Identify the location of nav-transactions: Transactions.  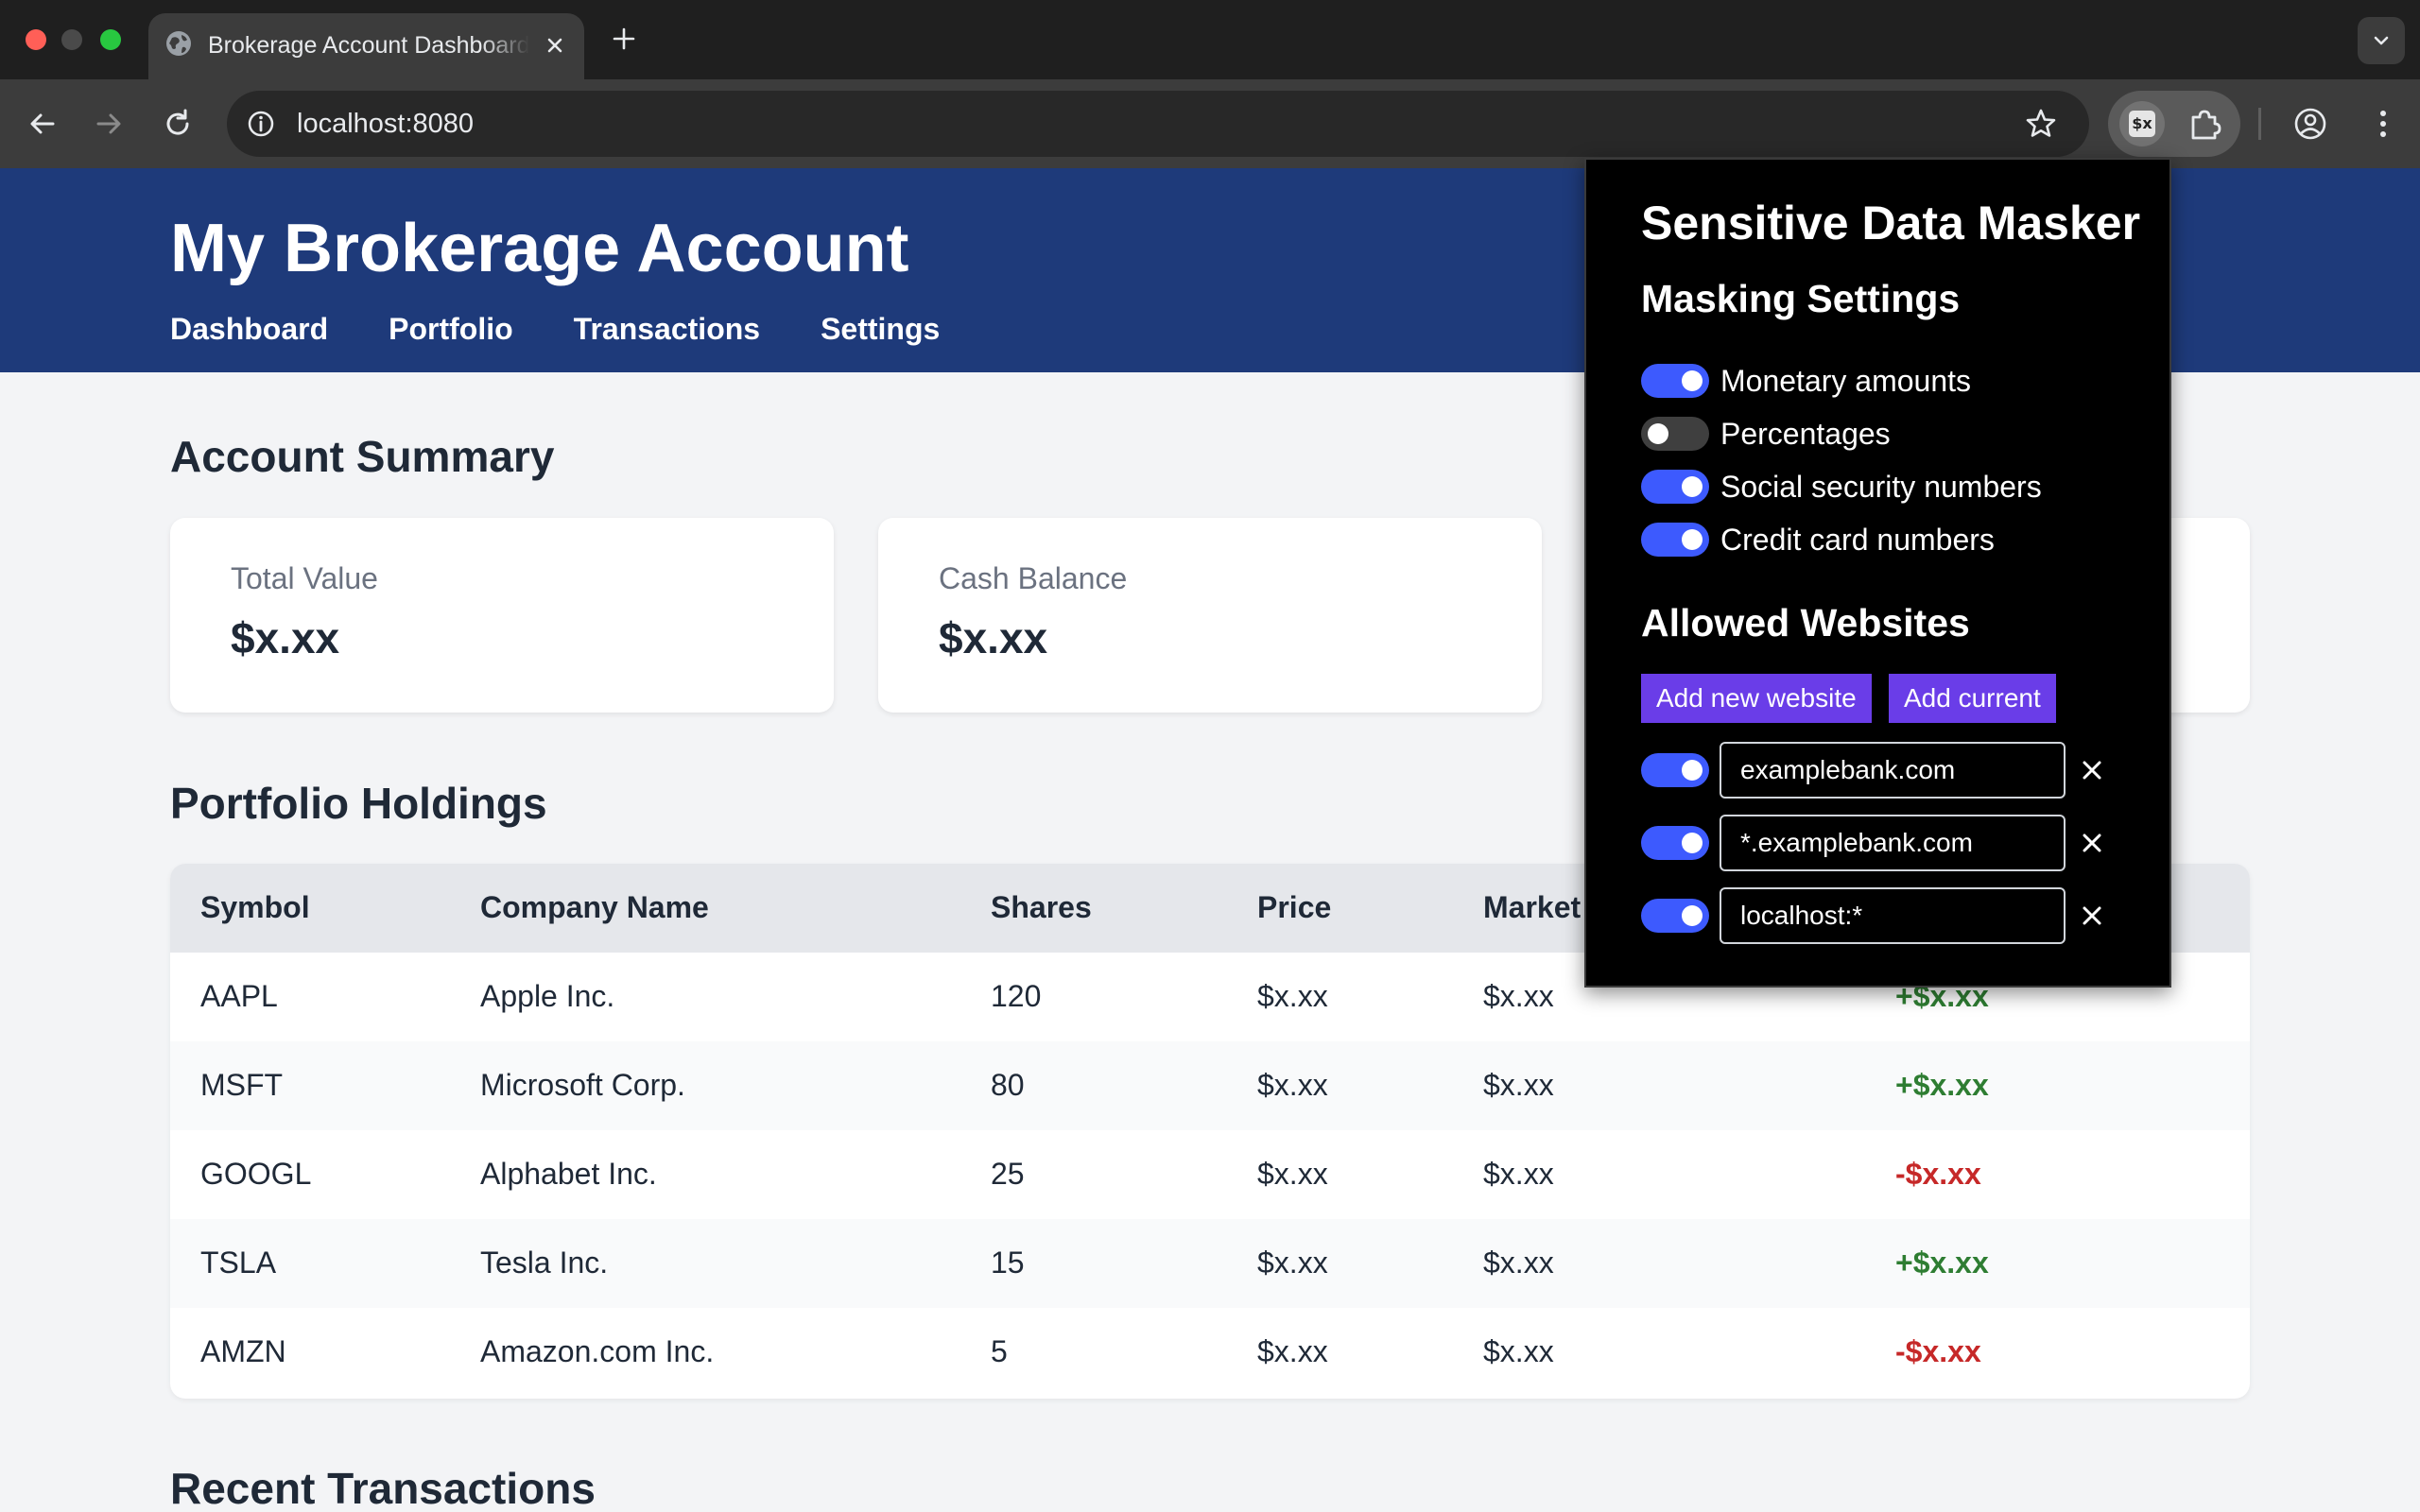
(667, 329).